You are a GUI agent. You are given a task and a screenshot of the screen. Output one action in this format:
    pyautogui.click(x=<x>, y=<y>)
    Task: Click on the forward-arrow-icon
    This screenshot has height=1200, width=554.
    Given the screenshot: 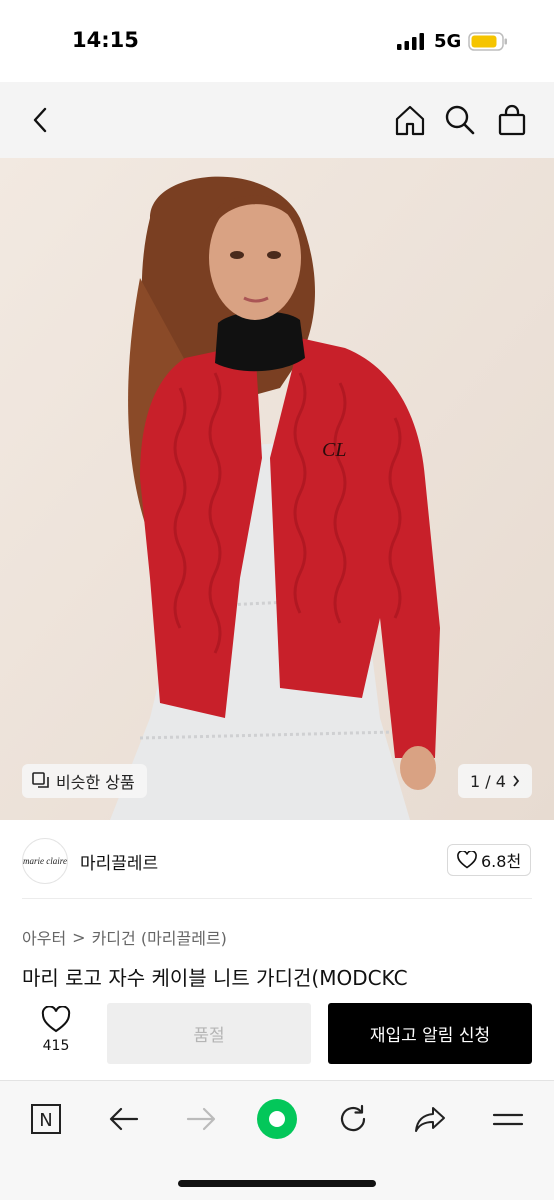 What is the action you would take?
    pyautogui.click(x=201, y=1119)
    